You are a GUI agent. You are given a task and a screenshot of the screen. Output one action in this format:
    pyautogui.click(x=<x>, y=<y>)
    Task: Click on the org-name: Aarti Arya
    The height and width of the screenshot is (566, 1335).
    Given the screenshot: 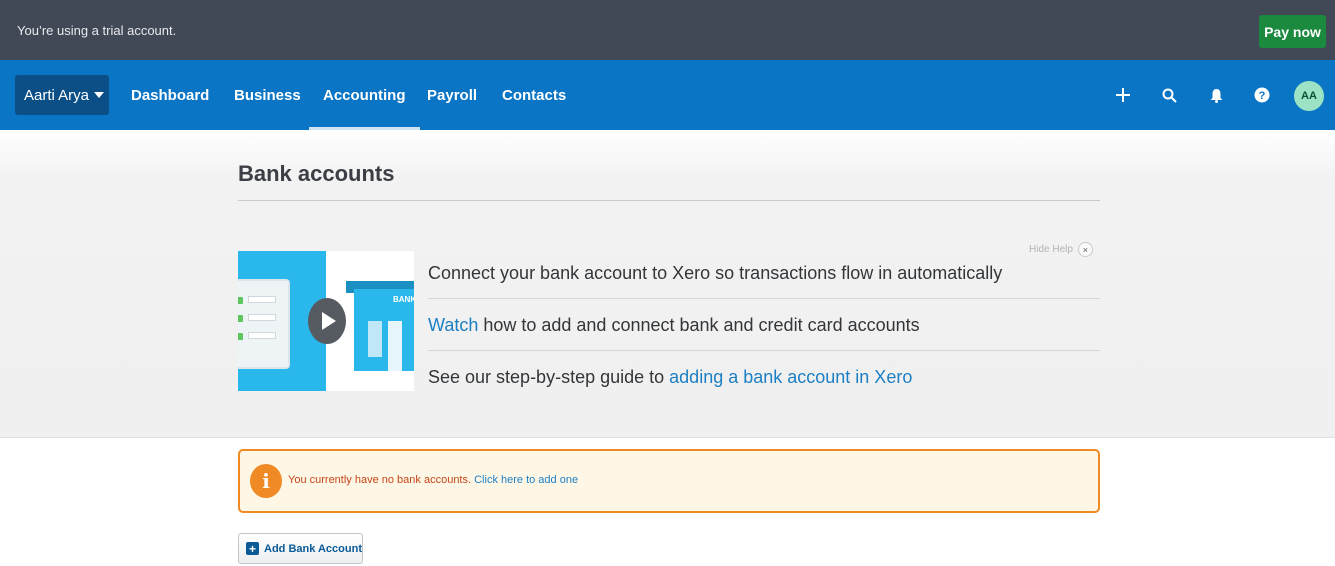 What is the action you would take?
    pyautogui.click(x=57, y=95)
    